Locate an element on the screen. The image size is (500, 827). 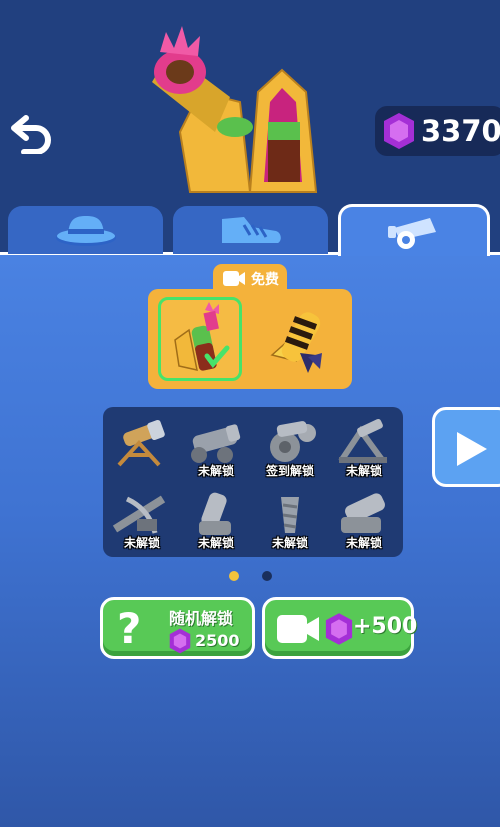
tab-hat is located at coordinates (85, 230).